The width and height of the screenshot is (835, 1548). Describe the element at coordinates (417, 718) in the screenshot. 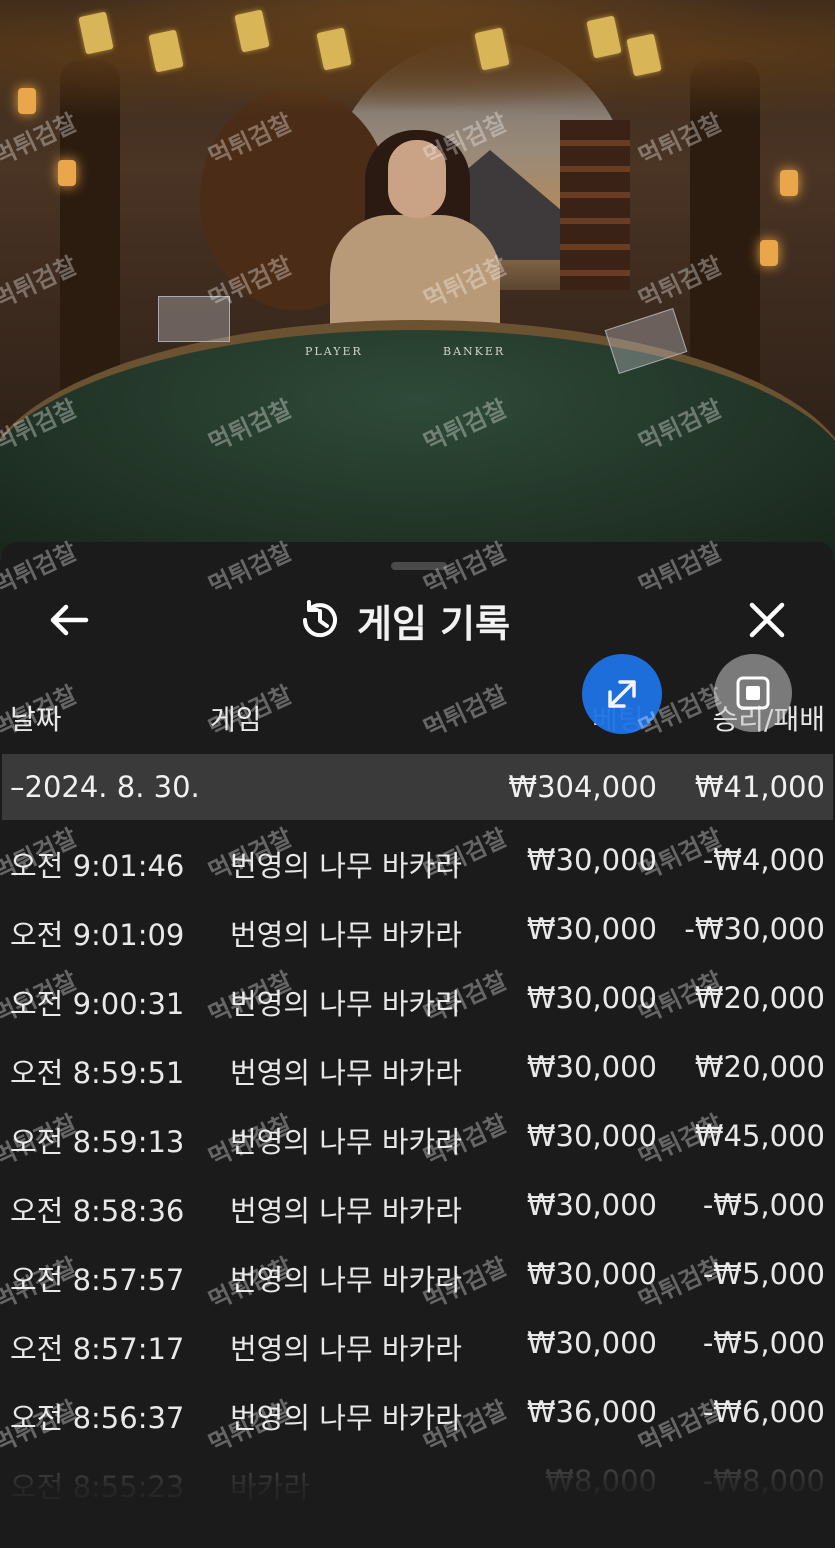

I see `column-header-row: 날짜 게임 베팅 승리/패배` at that location.